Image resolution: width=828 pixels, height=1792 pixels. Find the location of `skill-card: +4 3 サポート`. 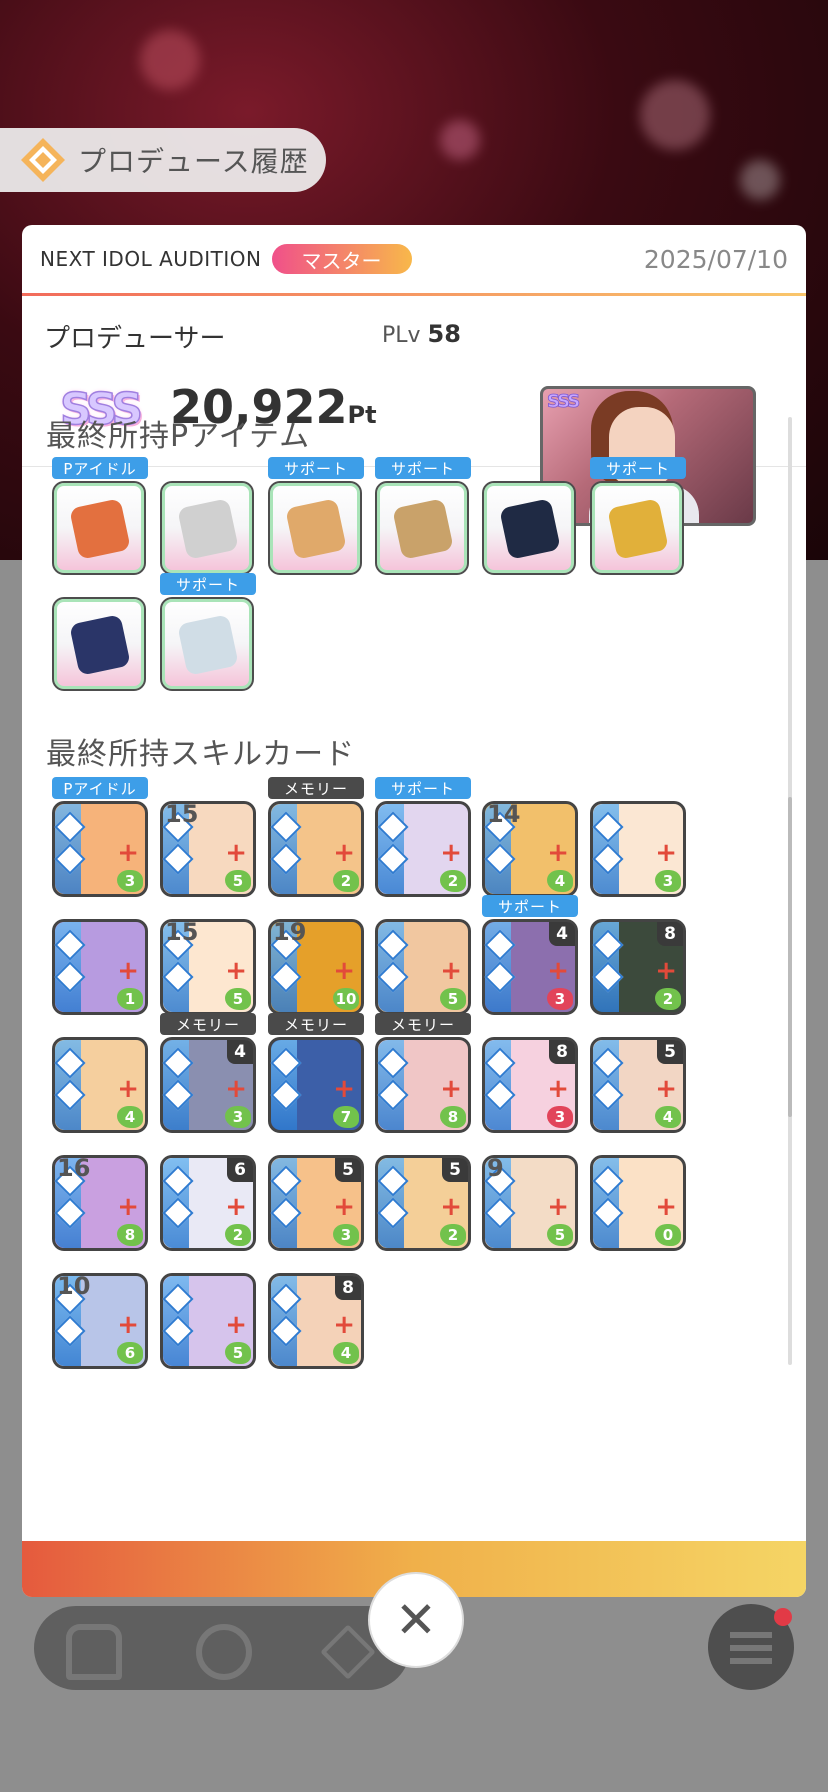

skill-card: +4 3 サポート is located at coordinates (530, 955).